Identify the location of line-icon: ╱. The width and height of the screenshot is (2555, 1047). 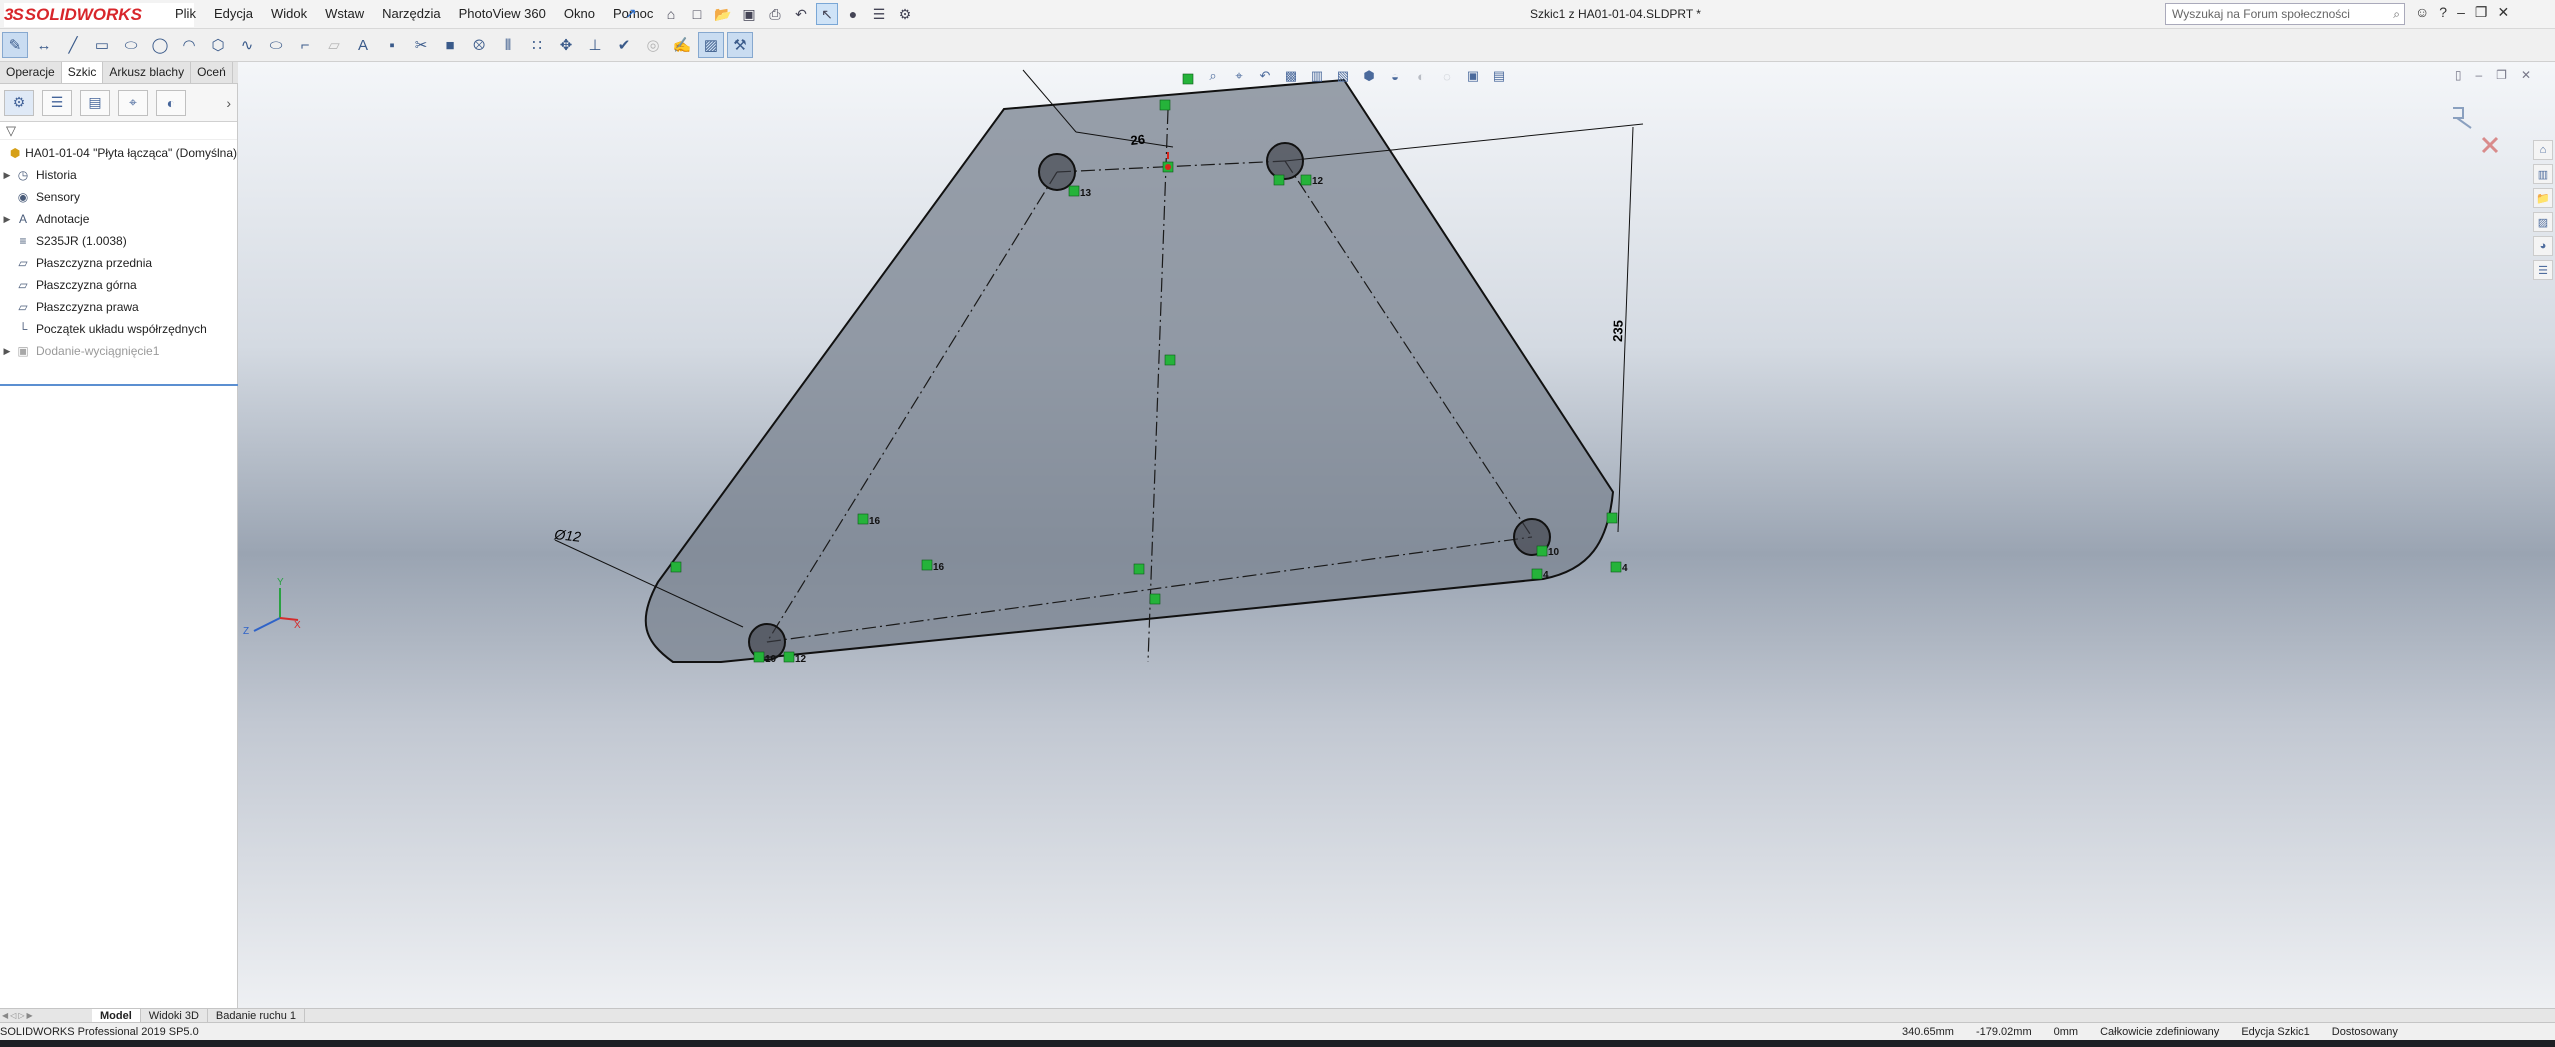
(73, 45).